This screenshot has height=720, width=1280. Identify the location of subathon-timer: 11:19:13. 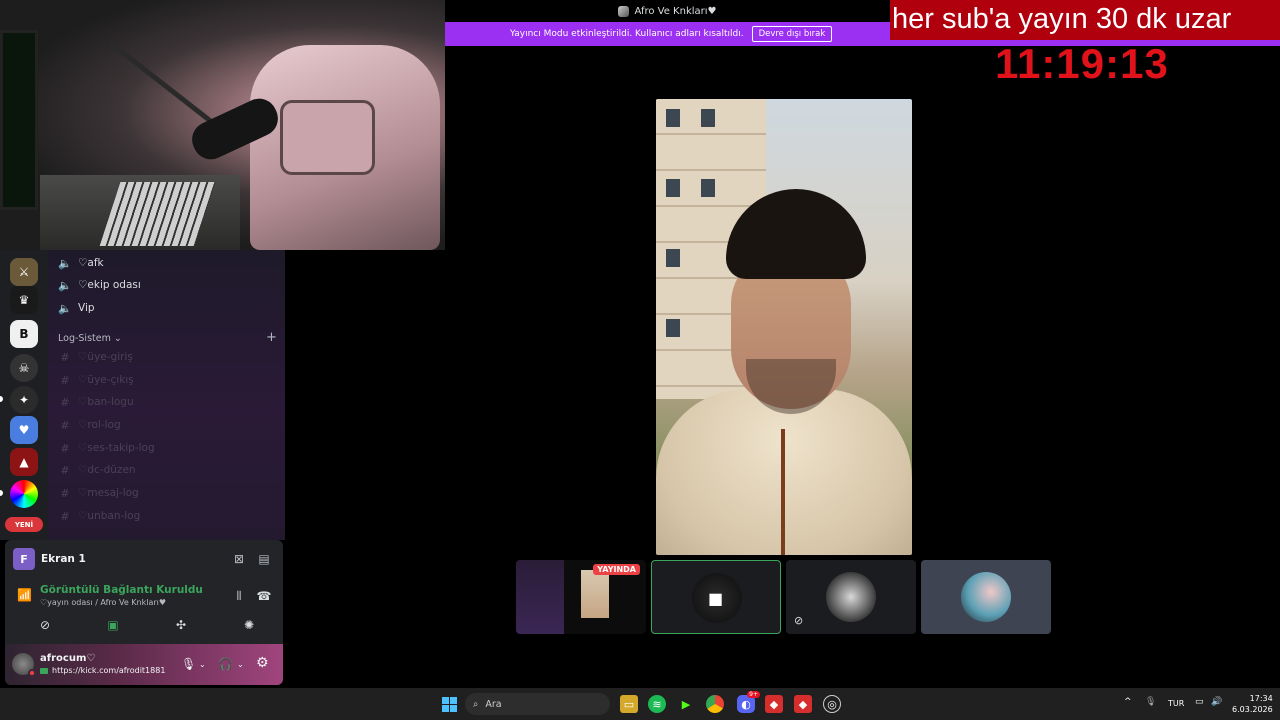
(1082, 63).